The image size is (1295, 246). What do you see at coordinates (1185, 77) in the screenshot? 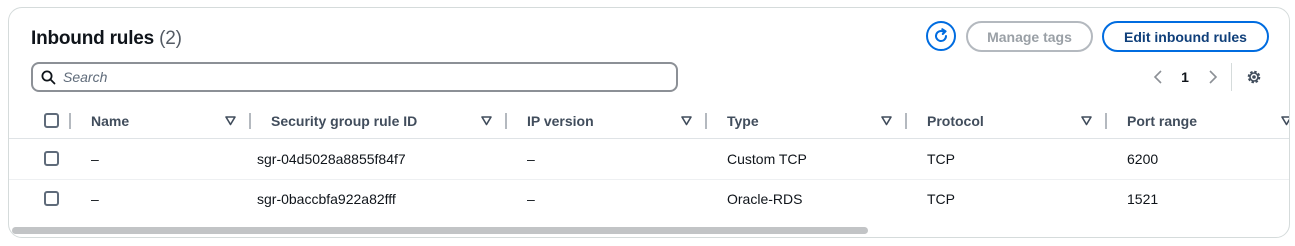
I see `page-number: 1` at bounding box center [1185, 77].